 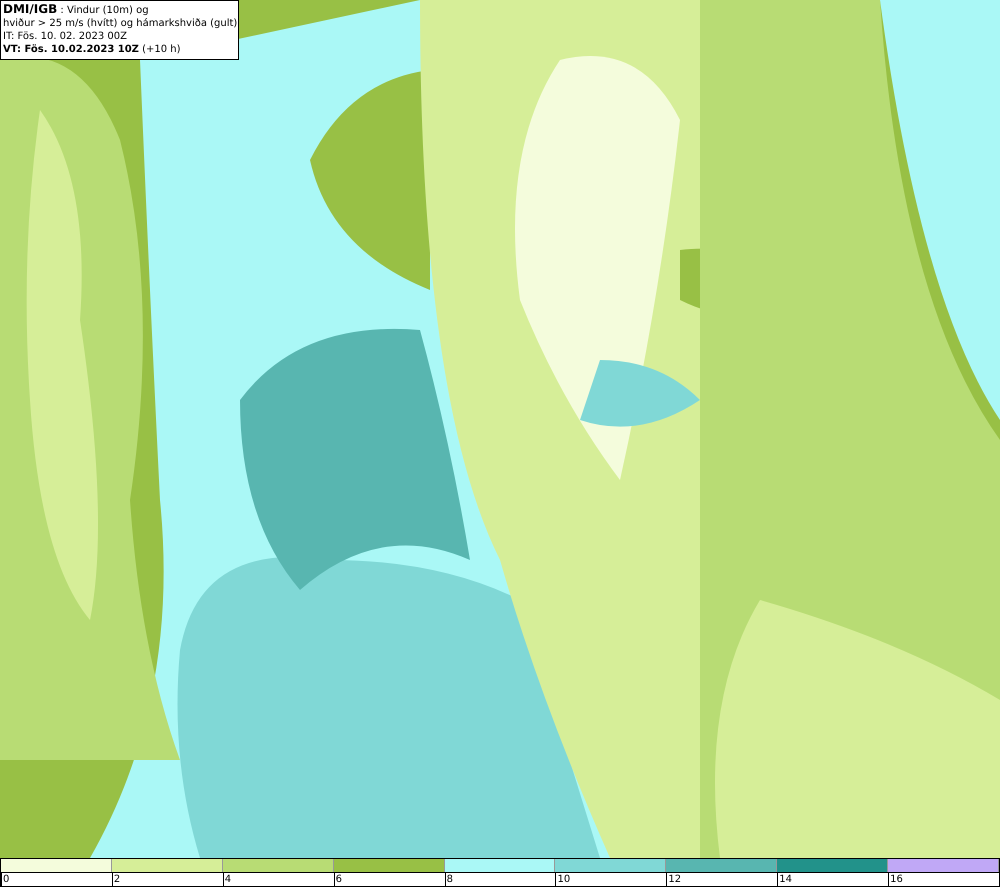 I want to click on scale-label: 14, so click(x=785, y=879).